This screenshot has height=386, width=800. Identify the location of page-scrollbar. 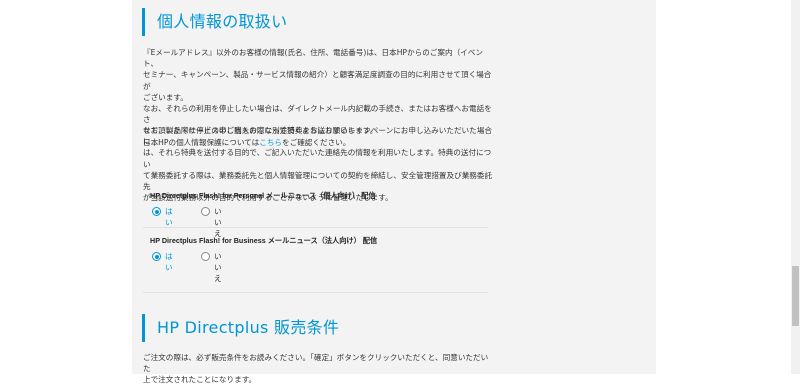
(795, 187).